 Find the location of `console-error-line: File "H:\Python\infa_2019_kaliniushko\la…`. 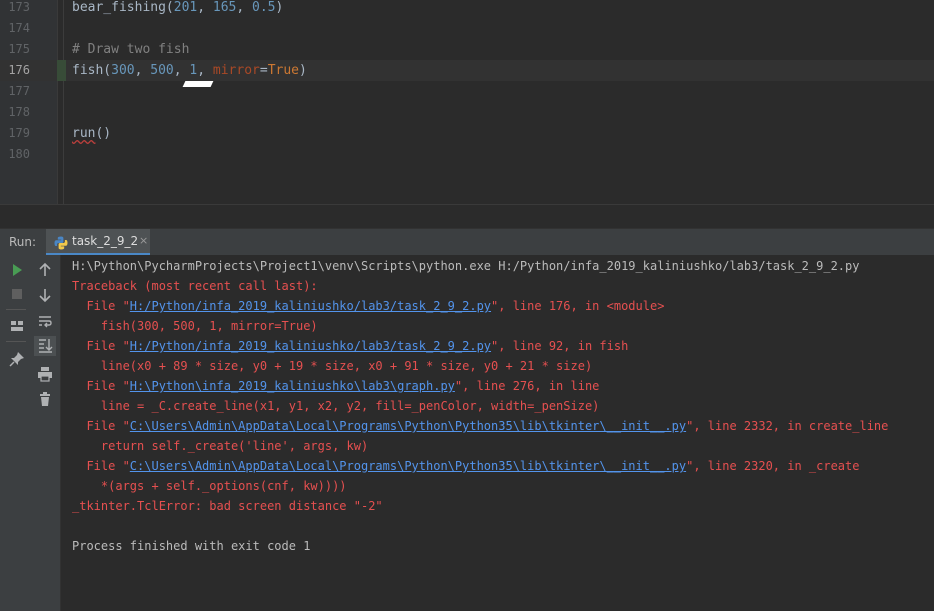

console-error-line: File "H:\Python\infa_2019_kaliniushko\la… is located at coordinates (335, 386).